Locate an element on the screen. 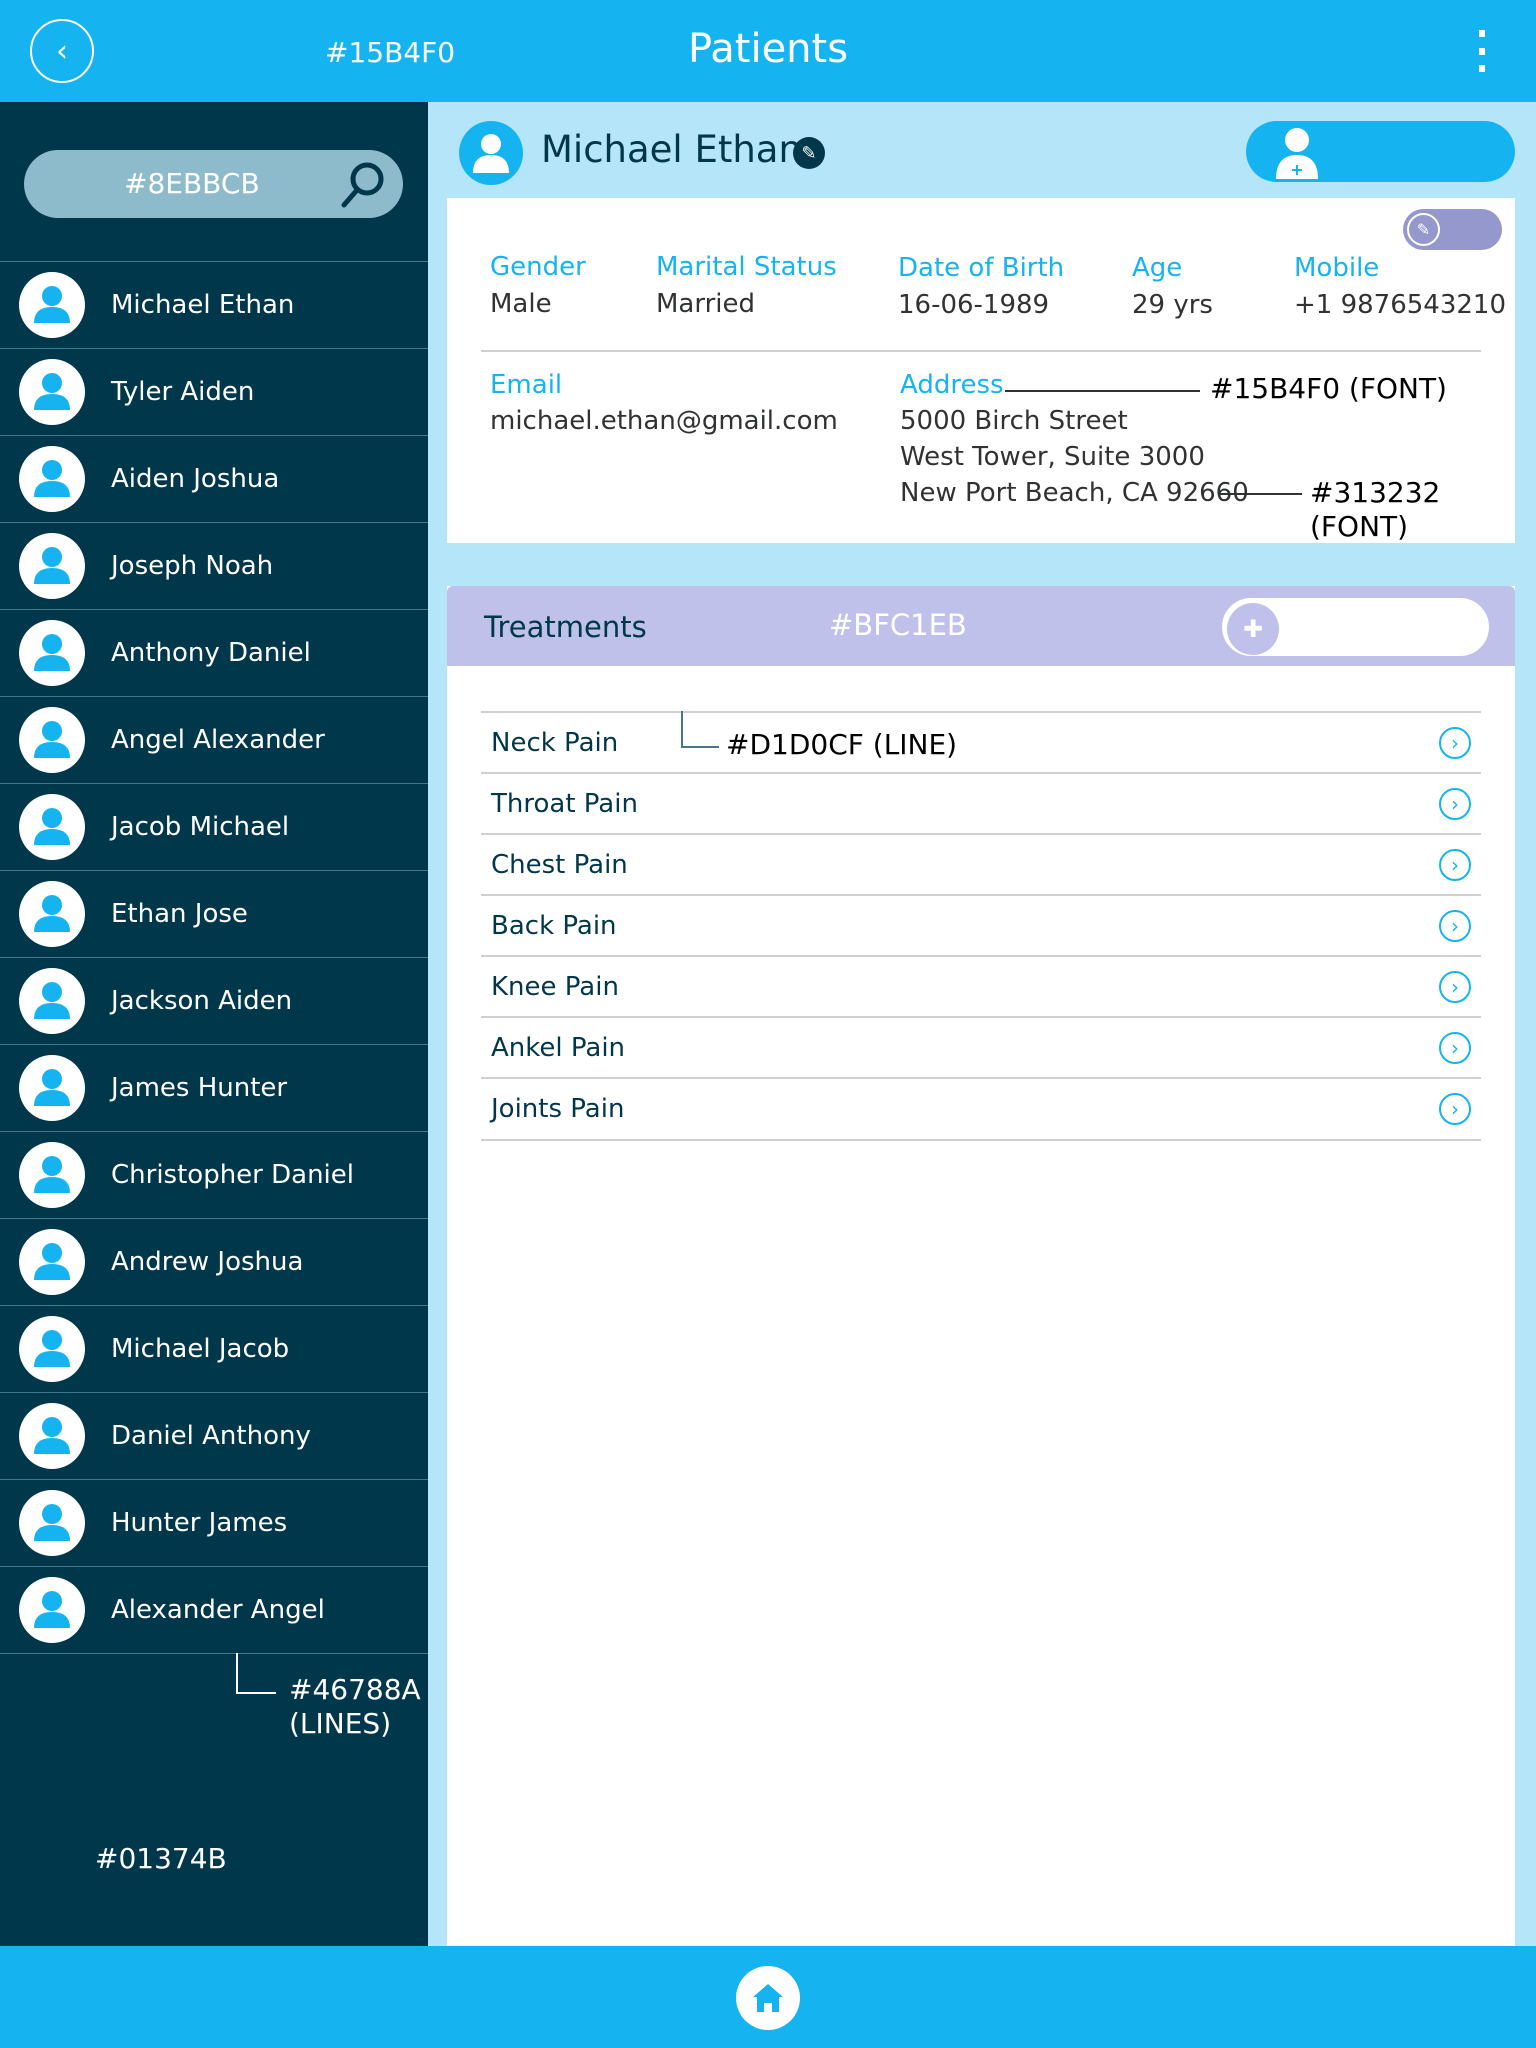 This screenshot has width=1536, height=2048. search-input: #8EBBCB is located at coordinates (213, 184).